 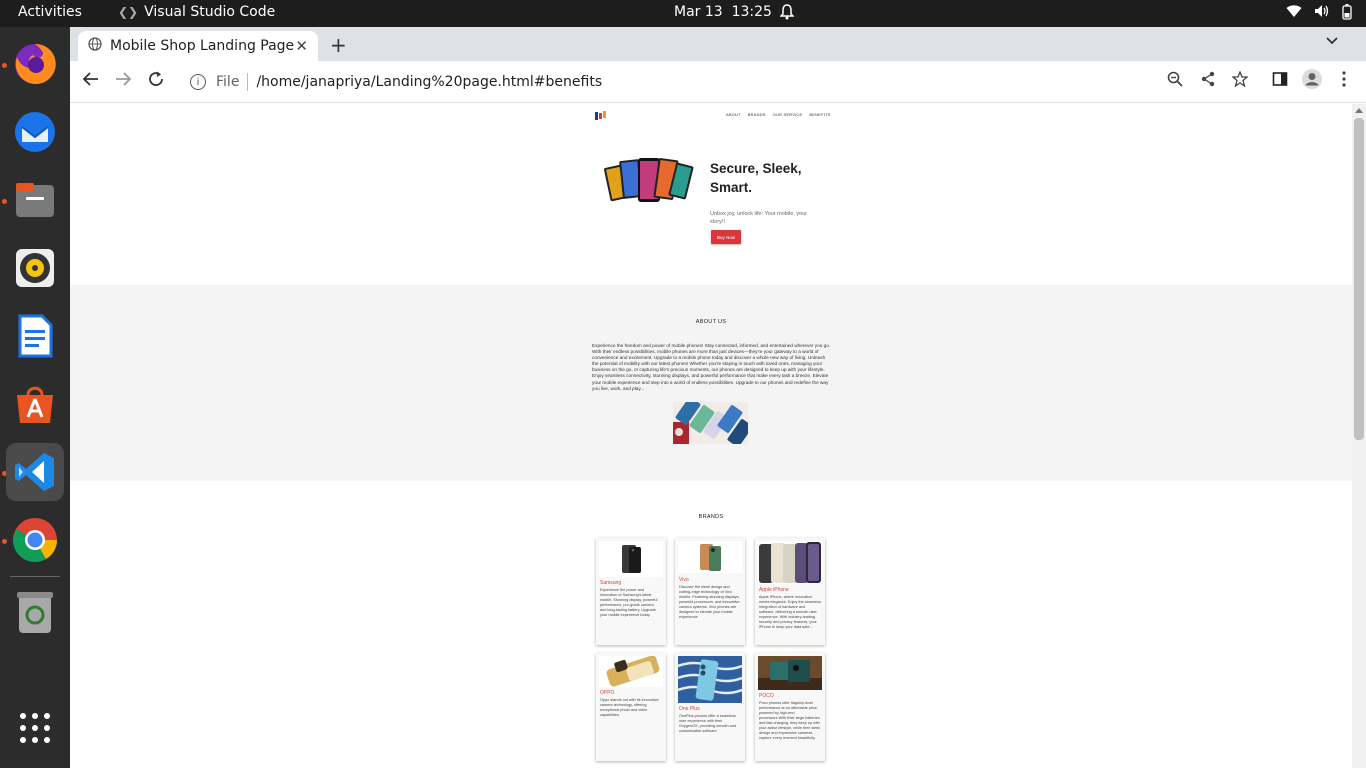 What do you see at coordinates (1359, 110) in the screenshot?
I see `scroll-up-arrow-icon` at bounding box center [1359, 110].